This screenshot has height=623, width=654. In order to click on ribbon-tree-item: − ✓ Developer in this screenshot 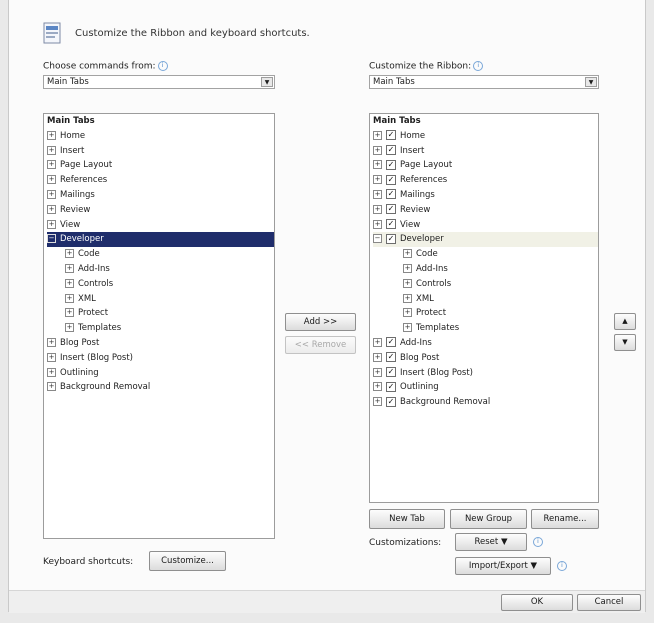, I will do `click(485, 240)`.